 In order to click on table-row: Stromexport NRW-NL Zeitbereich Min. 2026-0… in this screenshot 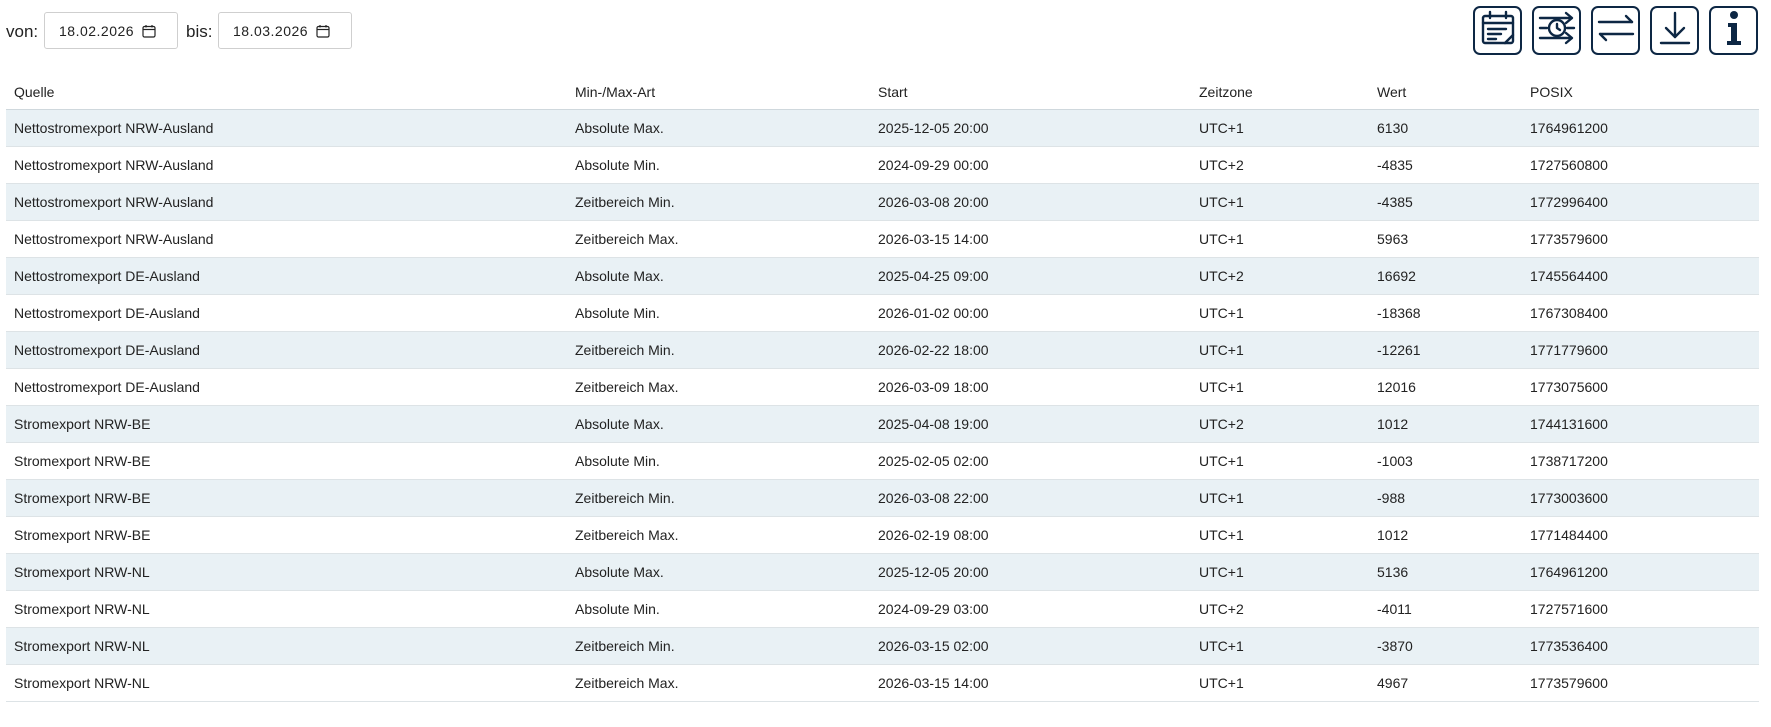, I will do `click(882, 646)`.